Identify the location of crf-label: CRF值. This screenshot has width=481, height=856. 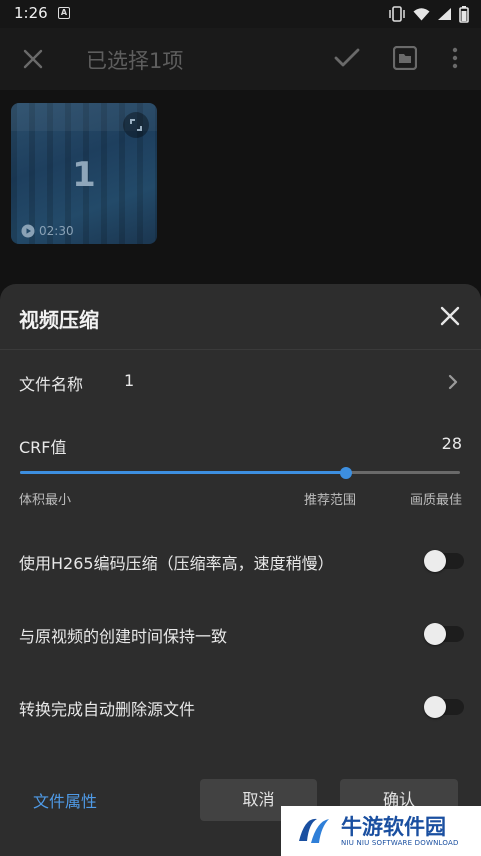
(43, 447).